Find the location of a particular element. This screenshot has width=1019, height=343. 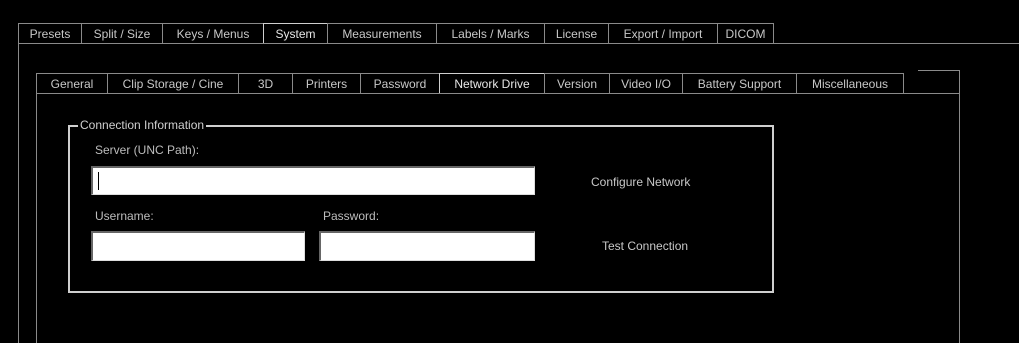

test-connection-button: Test Connection is located at coordinates (645, 246).